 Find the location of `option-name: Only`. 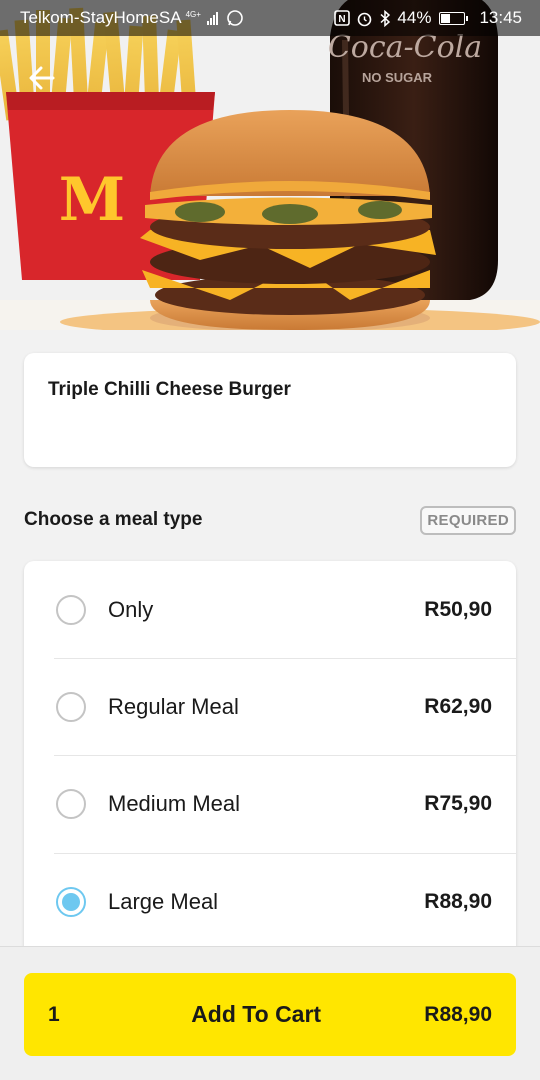

option-name: Only is located at coordinates (131, 609).